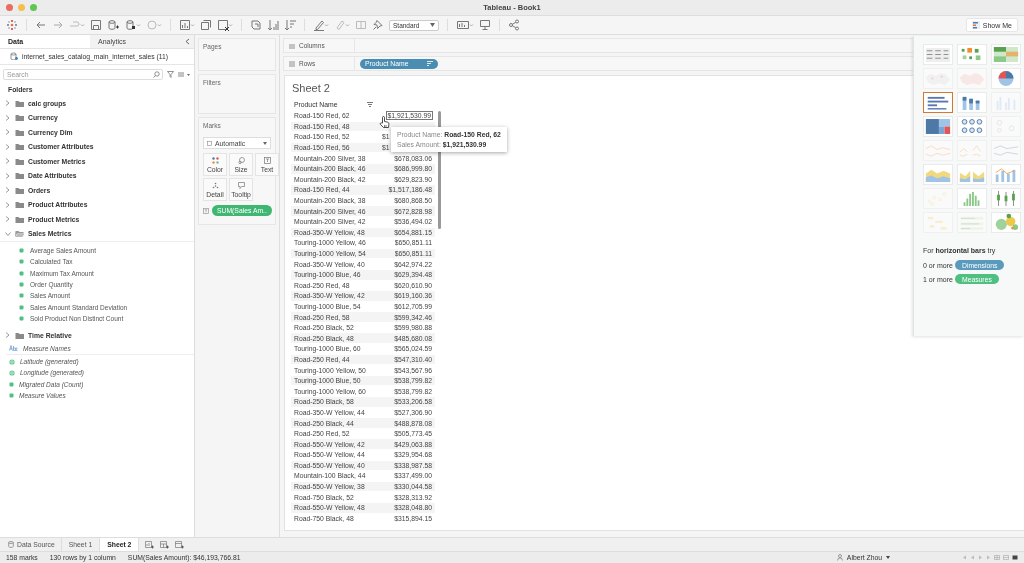 This screenshot has height=563, width=1024. What do you see at coordinates (839, 557) in the screenshot?
I see `user-icon` at bounding box center [839, 557].